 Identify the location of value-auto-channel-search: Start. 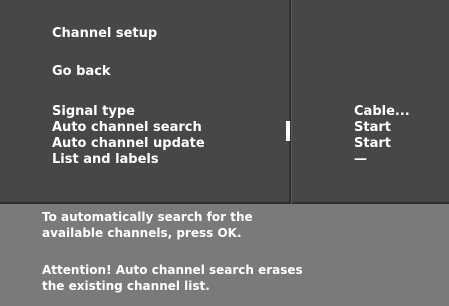
(372, 128).